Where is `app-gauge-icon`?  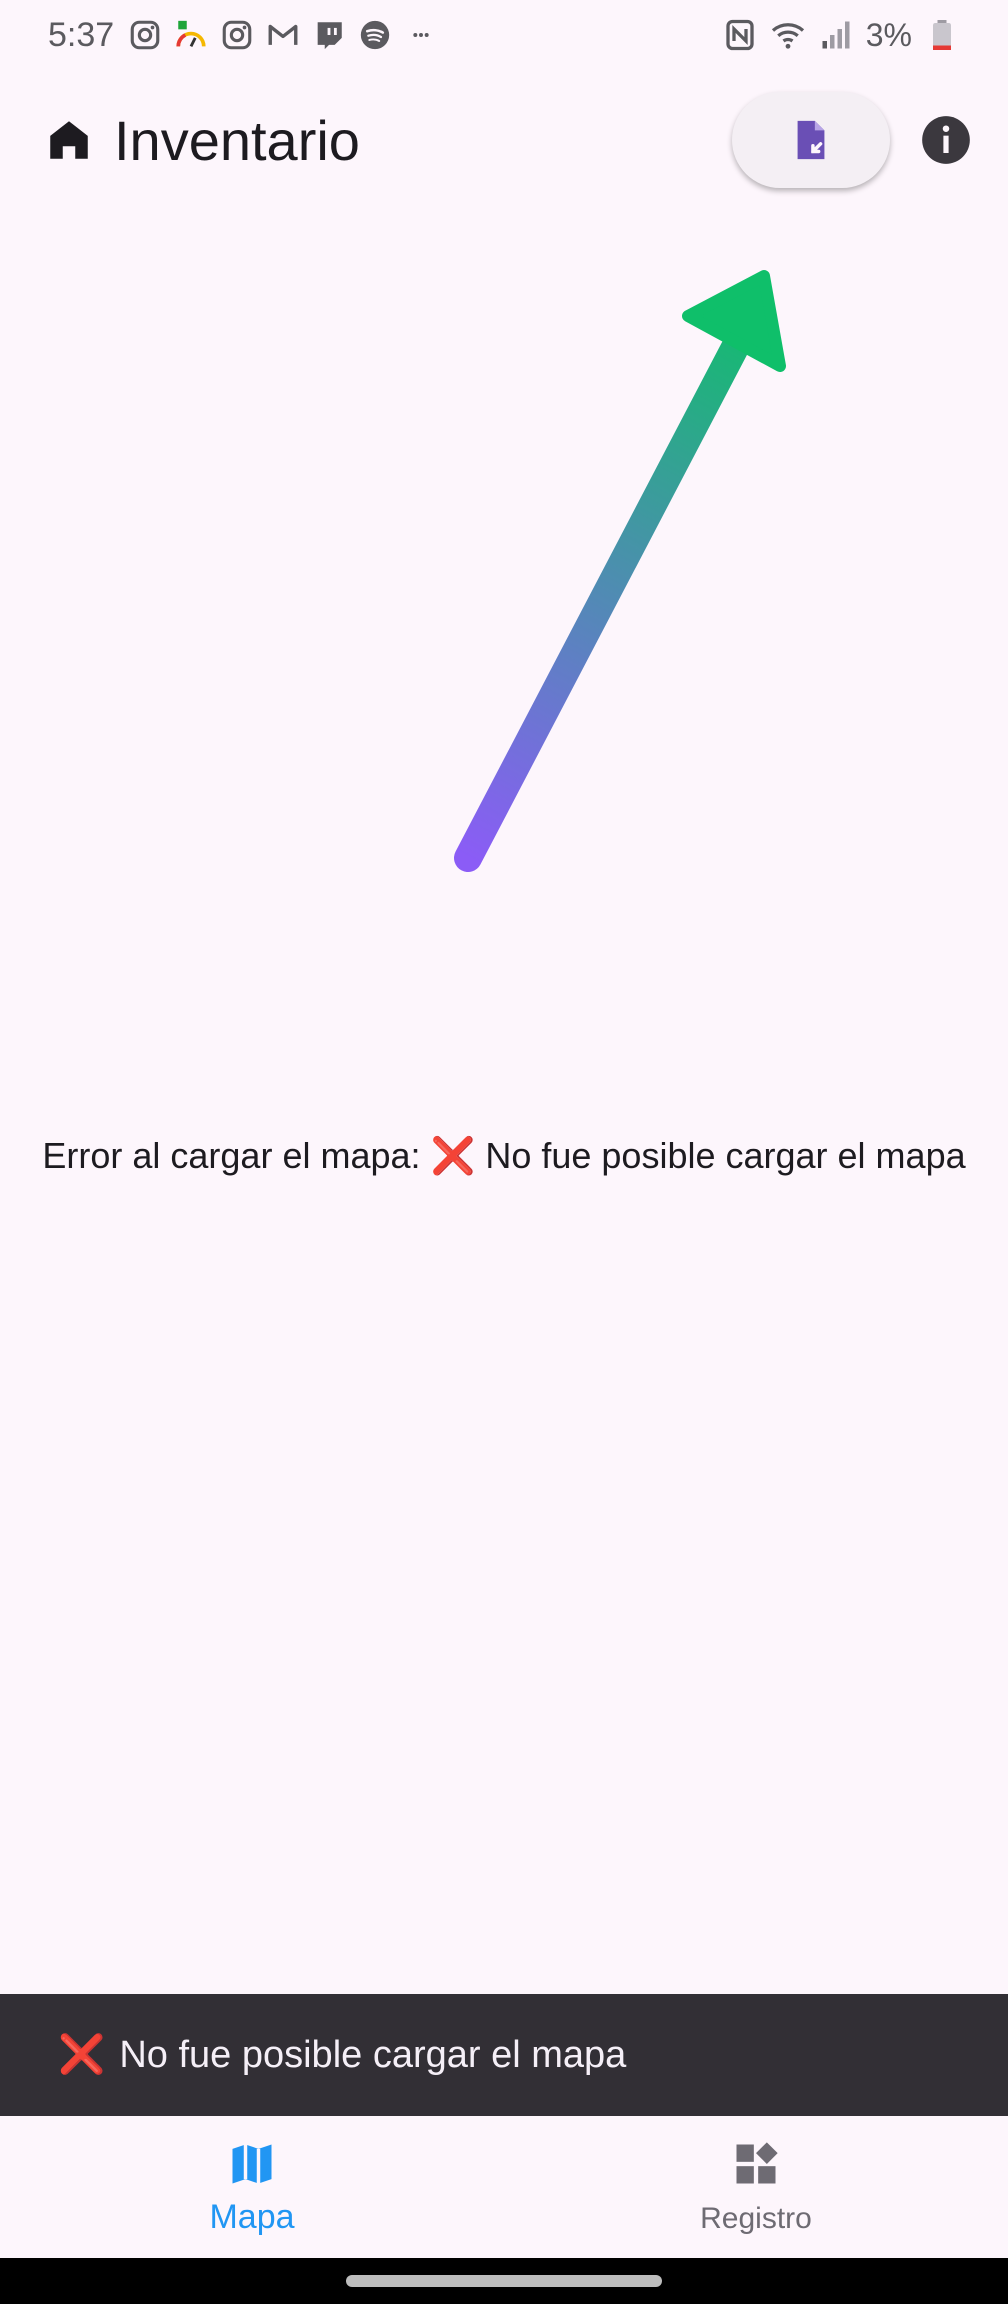 app-gauge-icon is located at coordinates (191, 33).